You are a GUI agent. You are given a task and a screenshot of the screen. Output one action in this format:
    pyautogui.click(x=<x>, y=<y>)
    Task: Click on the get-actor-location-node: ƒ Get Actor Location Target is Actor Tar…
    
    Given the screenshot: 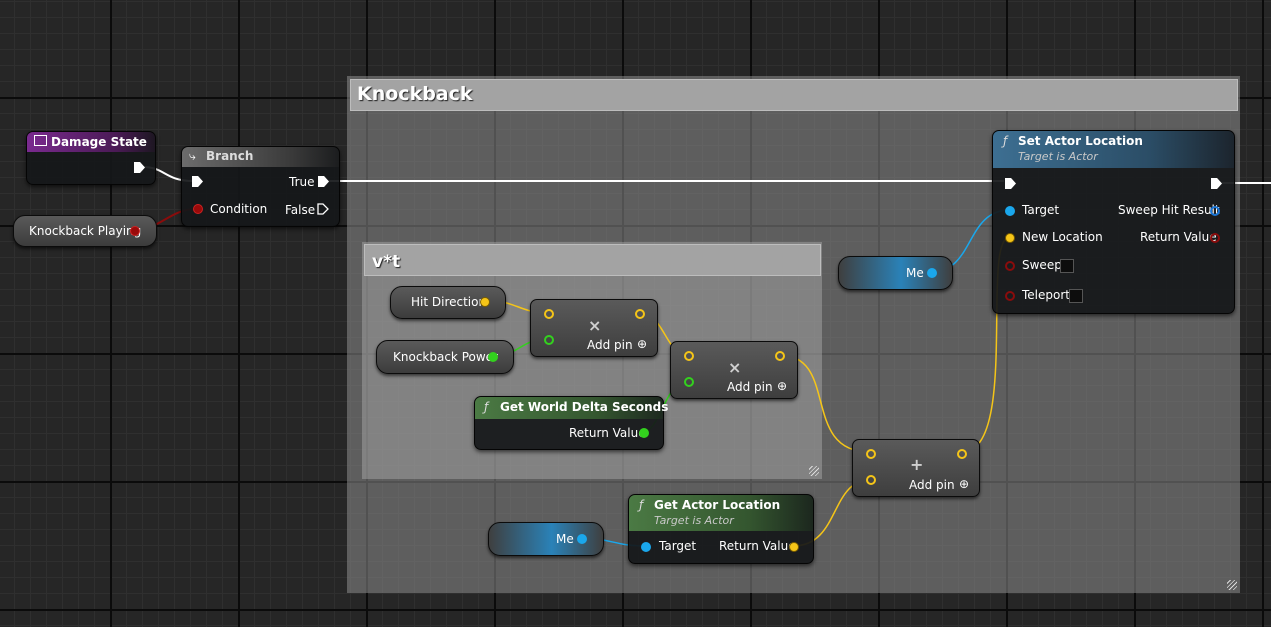 What is the action you would take?
    pyautogui.click(x=721, y=529)
    